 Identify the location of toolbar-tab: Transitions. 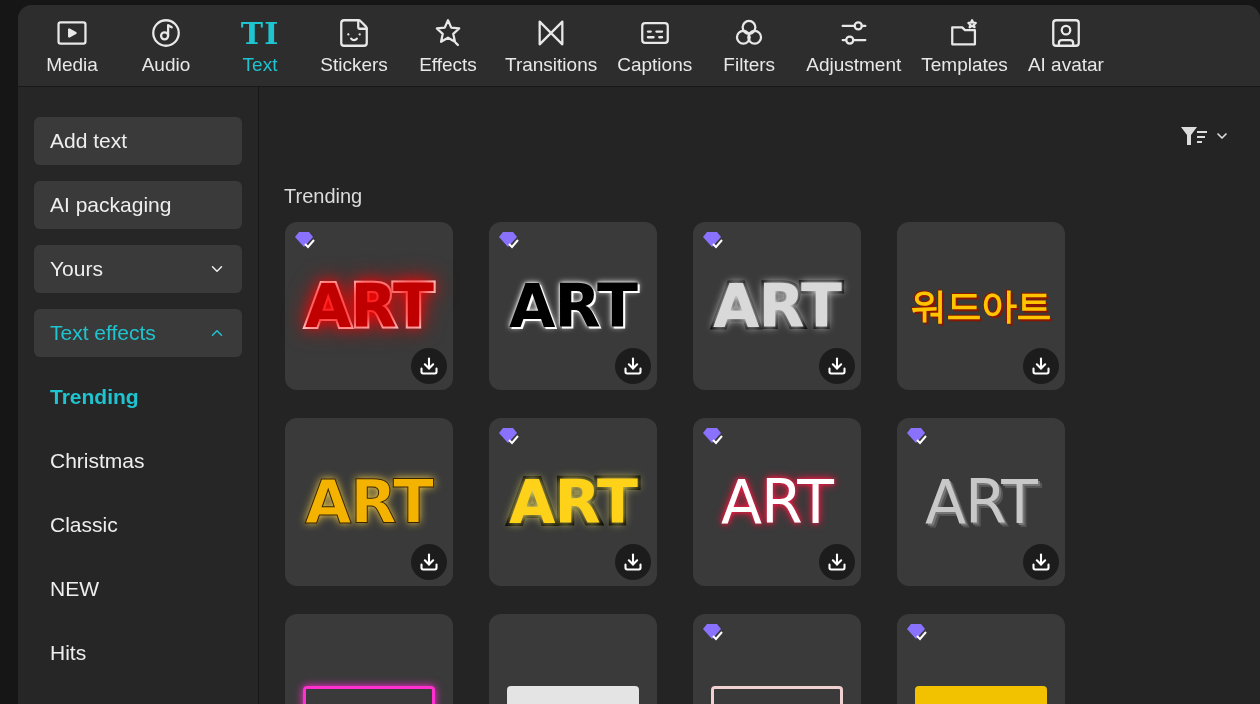
(551, 46).